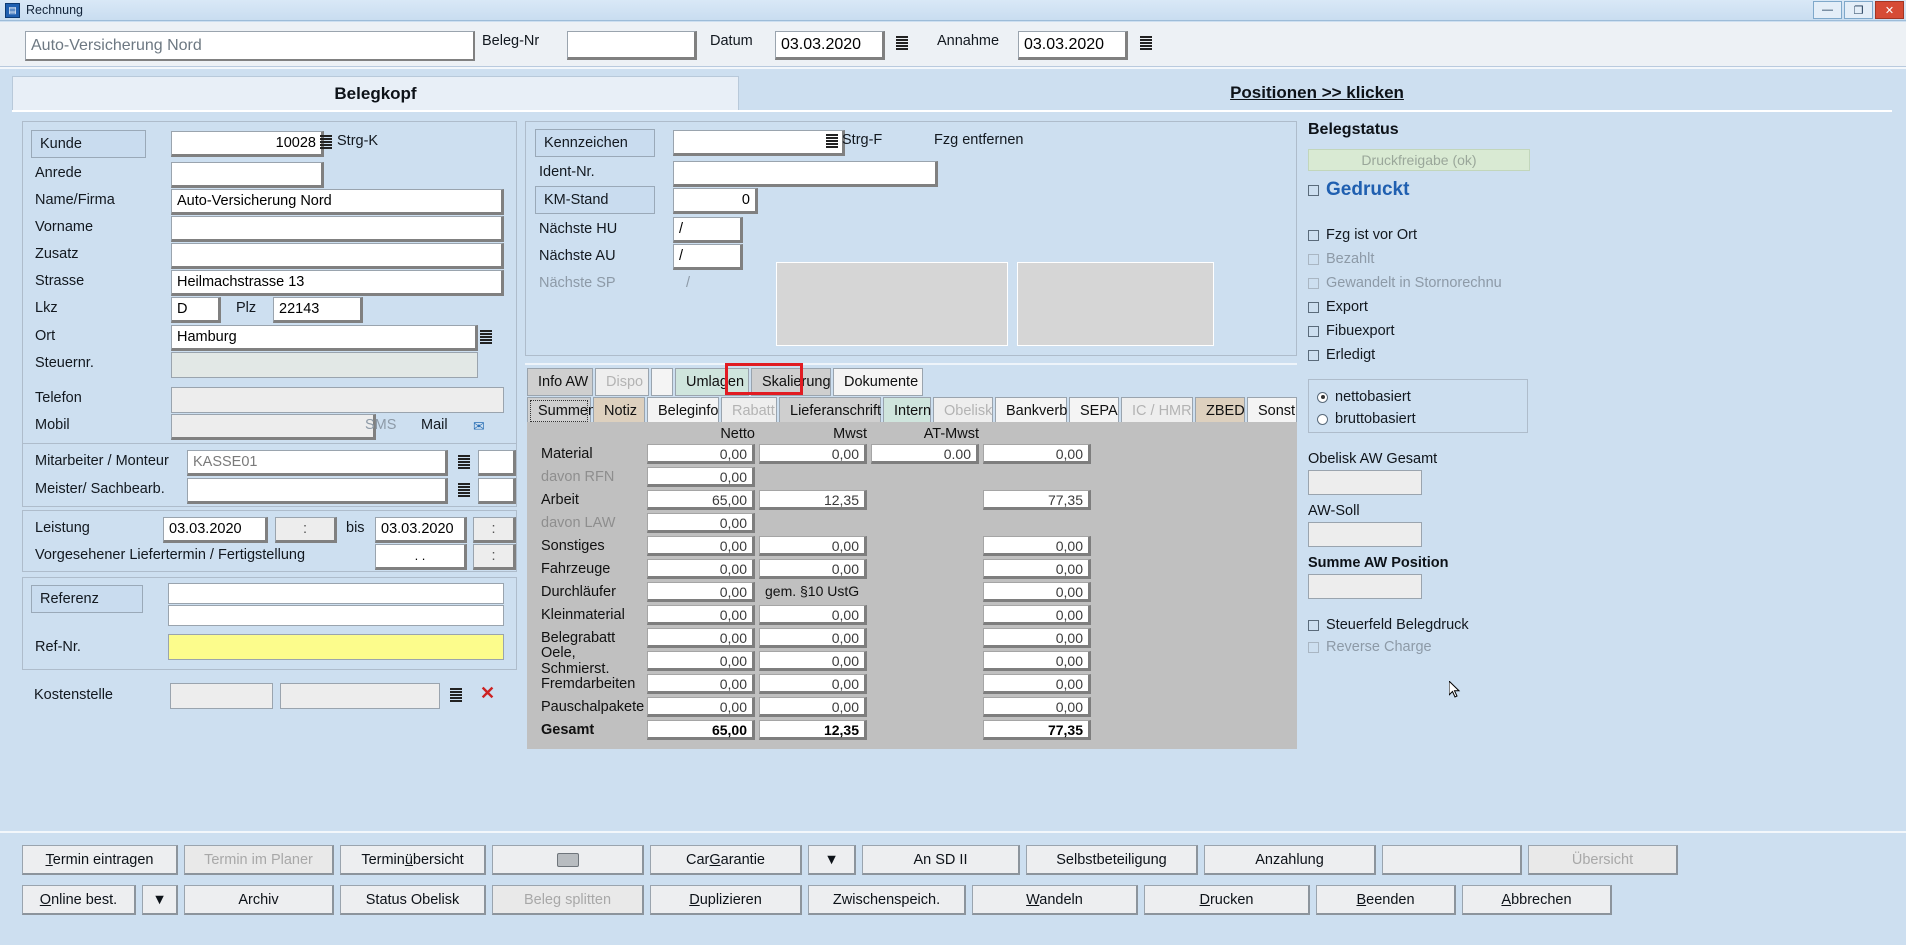 The image size is (1906, 945). Describe the element at coordinates (1313, 625) in the screenshot. I see `steuerfeld-checkbox` at that location.